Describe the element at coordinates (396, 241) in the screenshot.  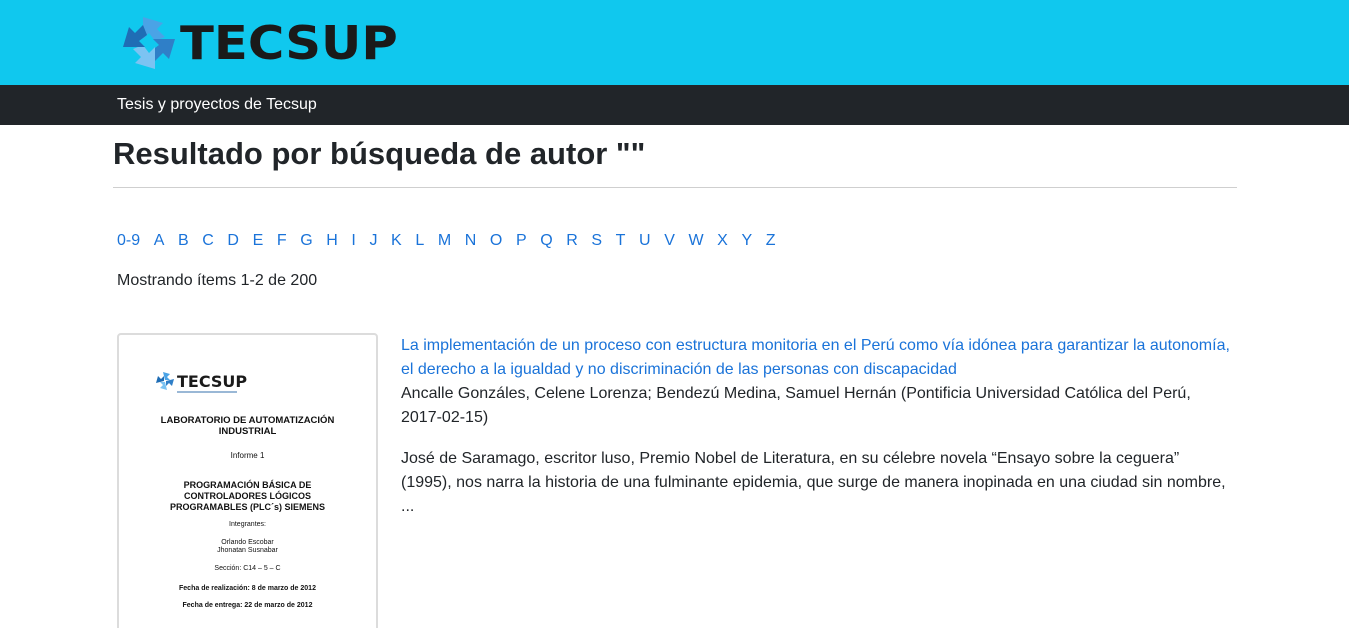
I see `alpha-link-k: K` at that location.